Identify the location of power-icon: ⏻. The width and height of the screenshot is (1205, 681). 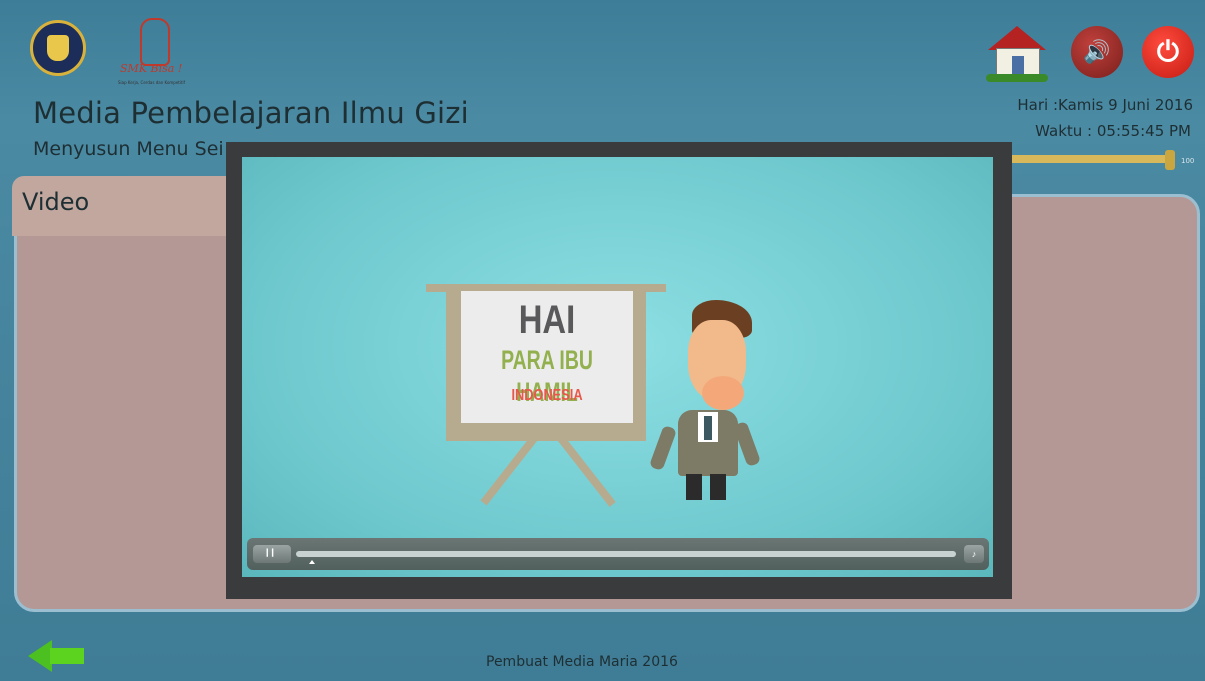
(1168, 51).